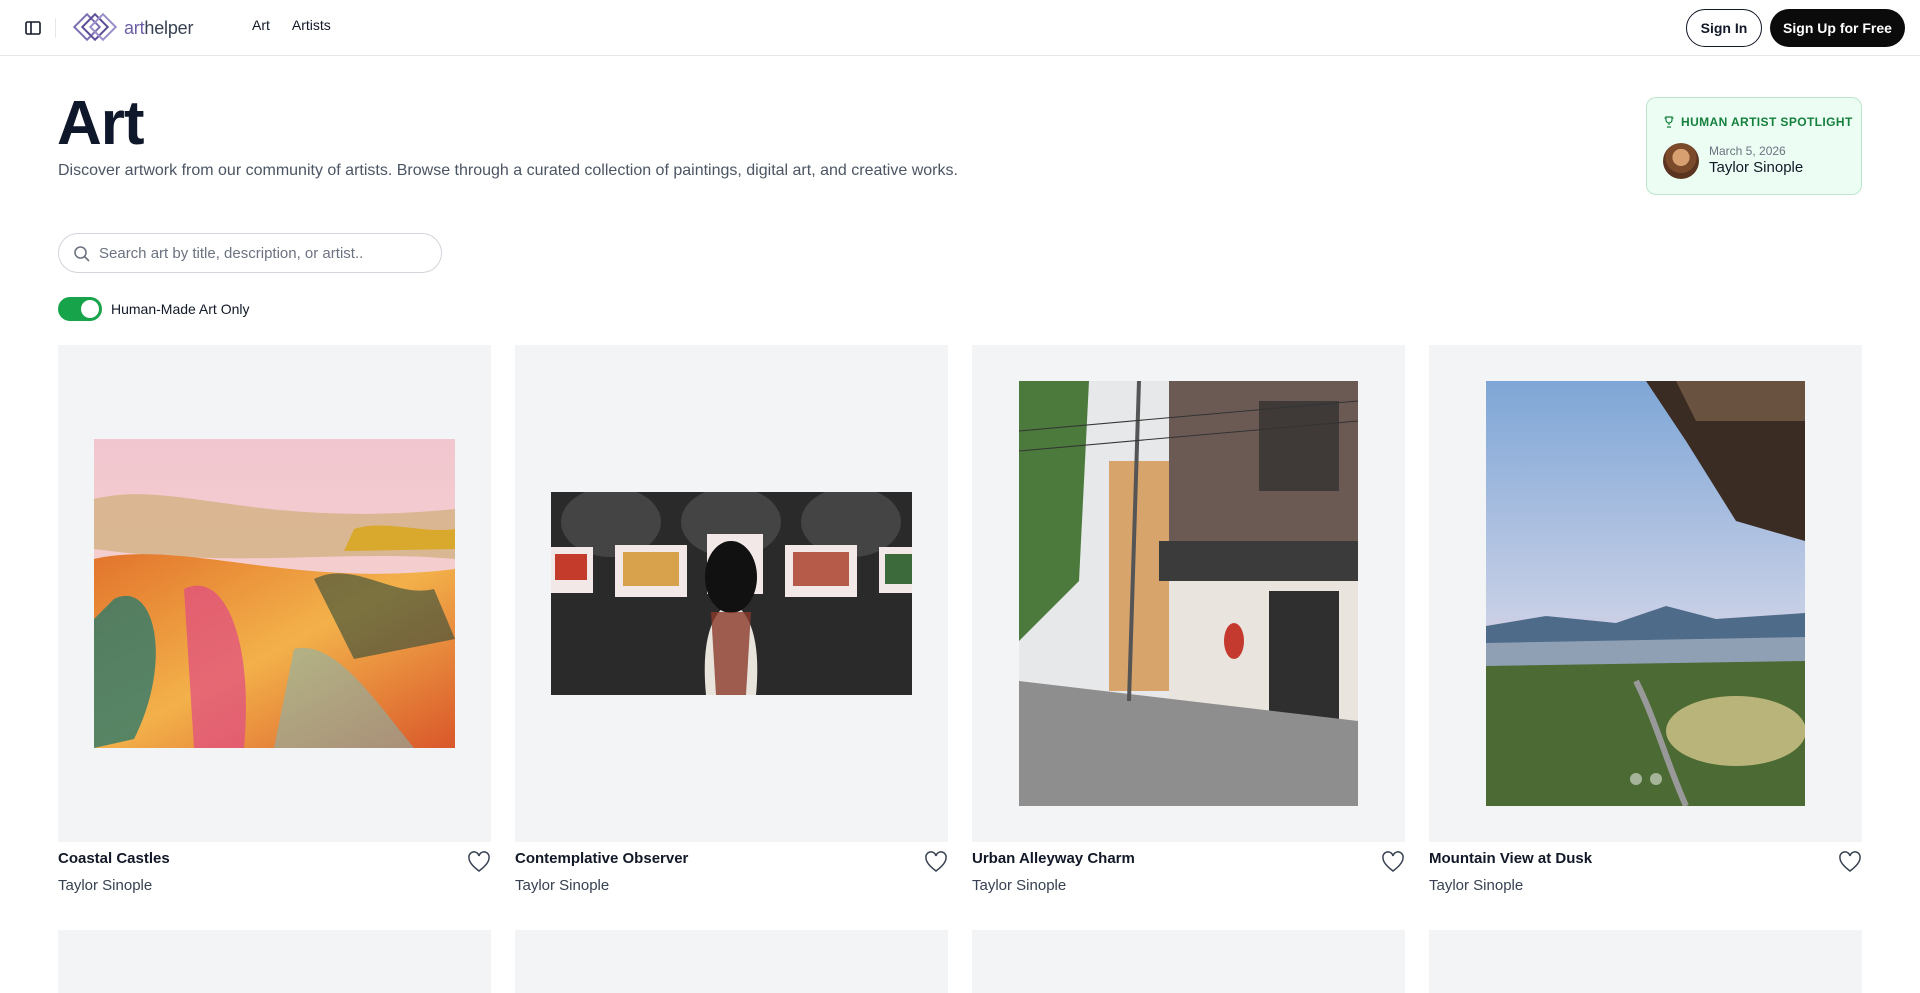 This screenshot has height=993, width=1920. I want to click on nav-link-art: Art, so click(261, 25).